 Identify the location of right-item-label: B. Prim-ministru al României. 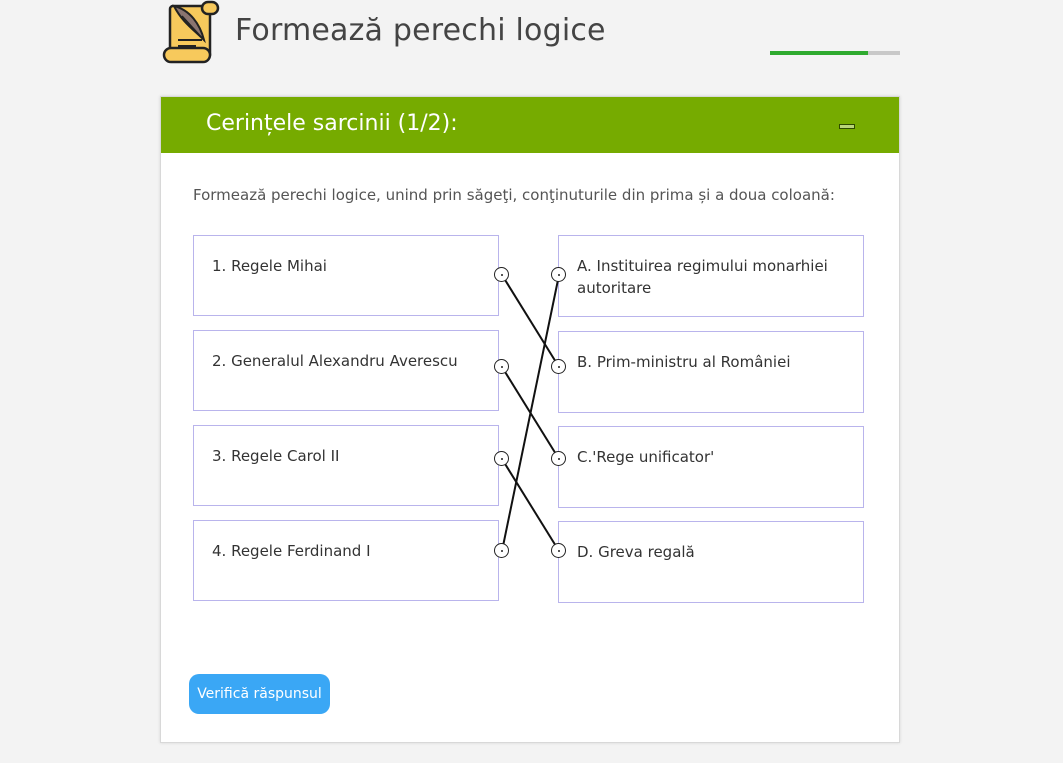
(684, 362).